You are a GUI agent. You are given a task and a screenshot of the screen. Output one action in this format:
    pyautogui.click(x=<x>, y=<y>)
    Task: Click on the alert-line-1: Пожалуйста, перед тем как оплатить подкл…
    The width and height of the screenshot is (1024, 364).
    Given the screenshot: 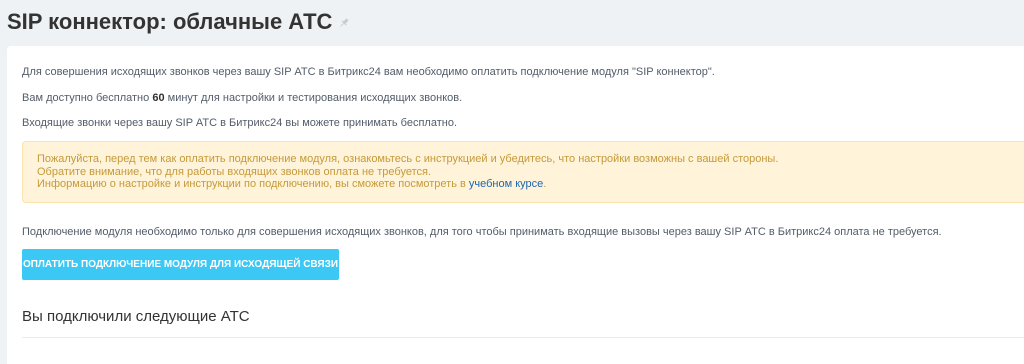 What is the action you would take?
    pyautogui.click(x=408, y=159)
    